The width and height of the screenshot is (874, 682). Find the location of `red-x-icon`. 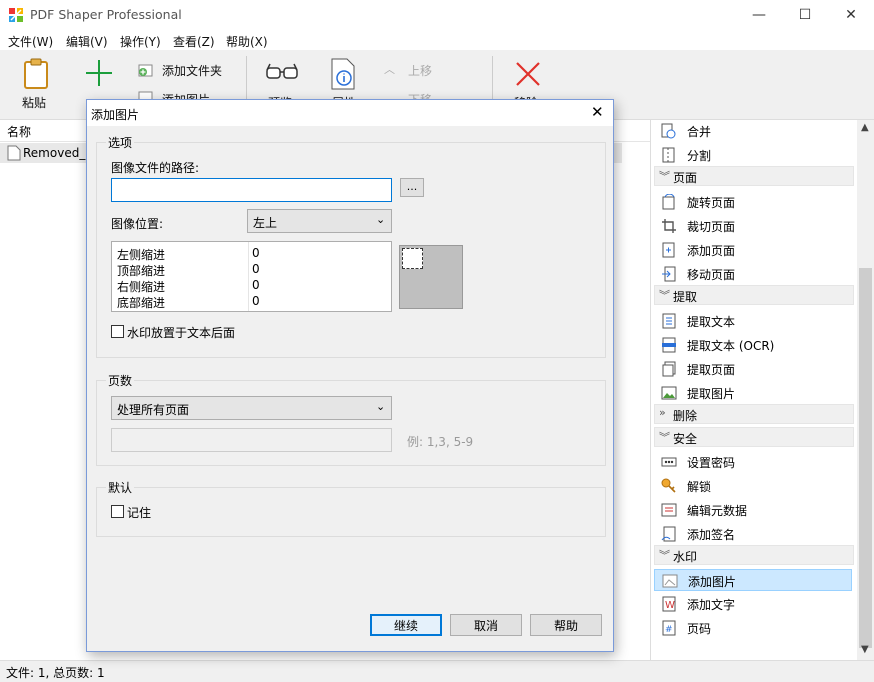

red-x-icon is located at coordinates (528, 74).